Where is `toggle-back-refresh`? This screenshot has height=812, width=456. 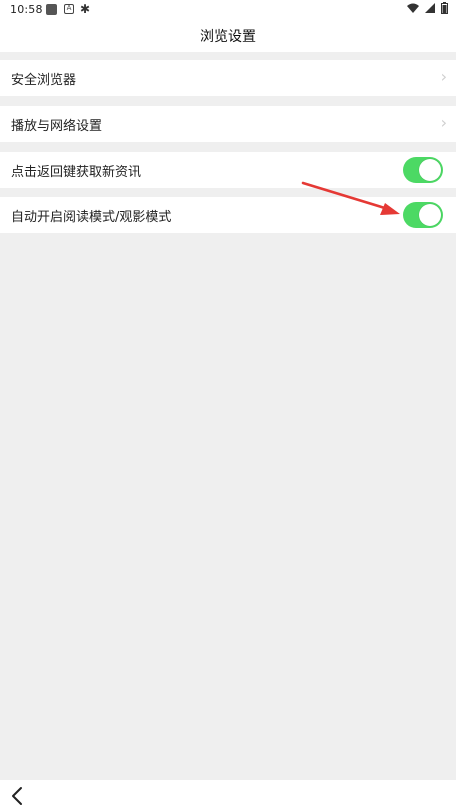 toggle-back-refresh is located at coordinates (423, 170).